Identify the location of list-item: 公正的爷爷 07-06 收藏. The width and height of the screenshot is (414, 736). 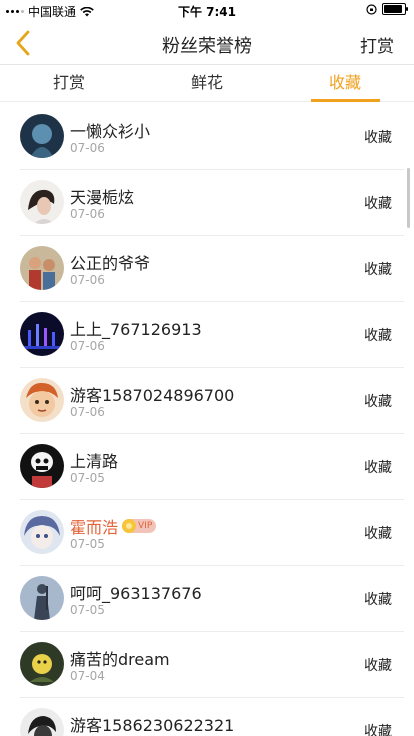
(212, 269).